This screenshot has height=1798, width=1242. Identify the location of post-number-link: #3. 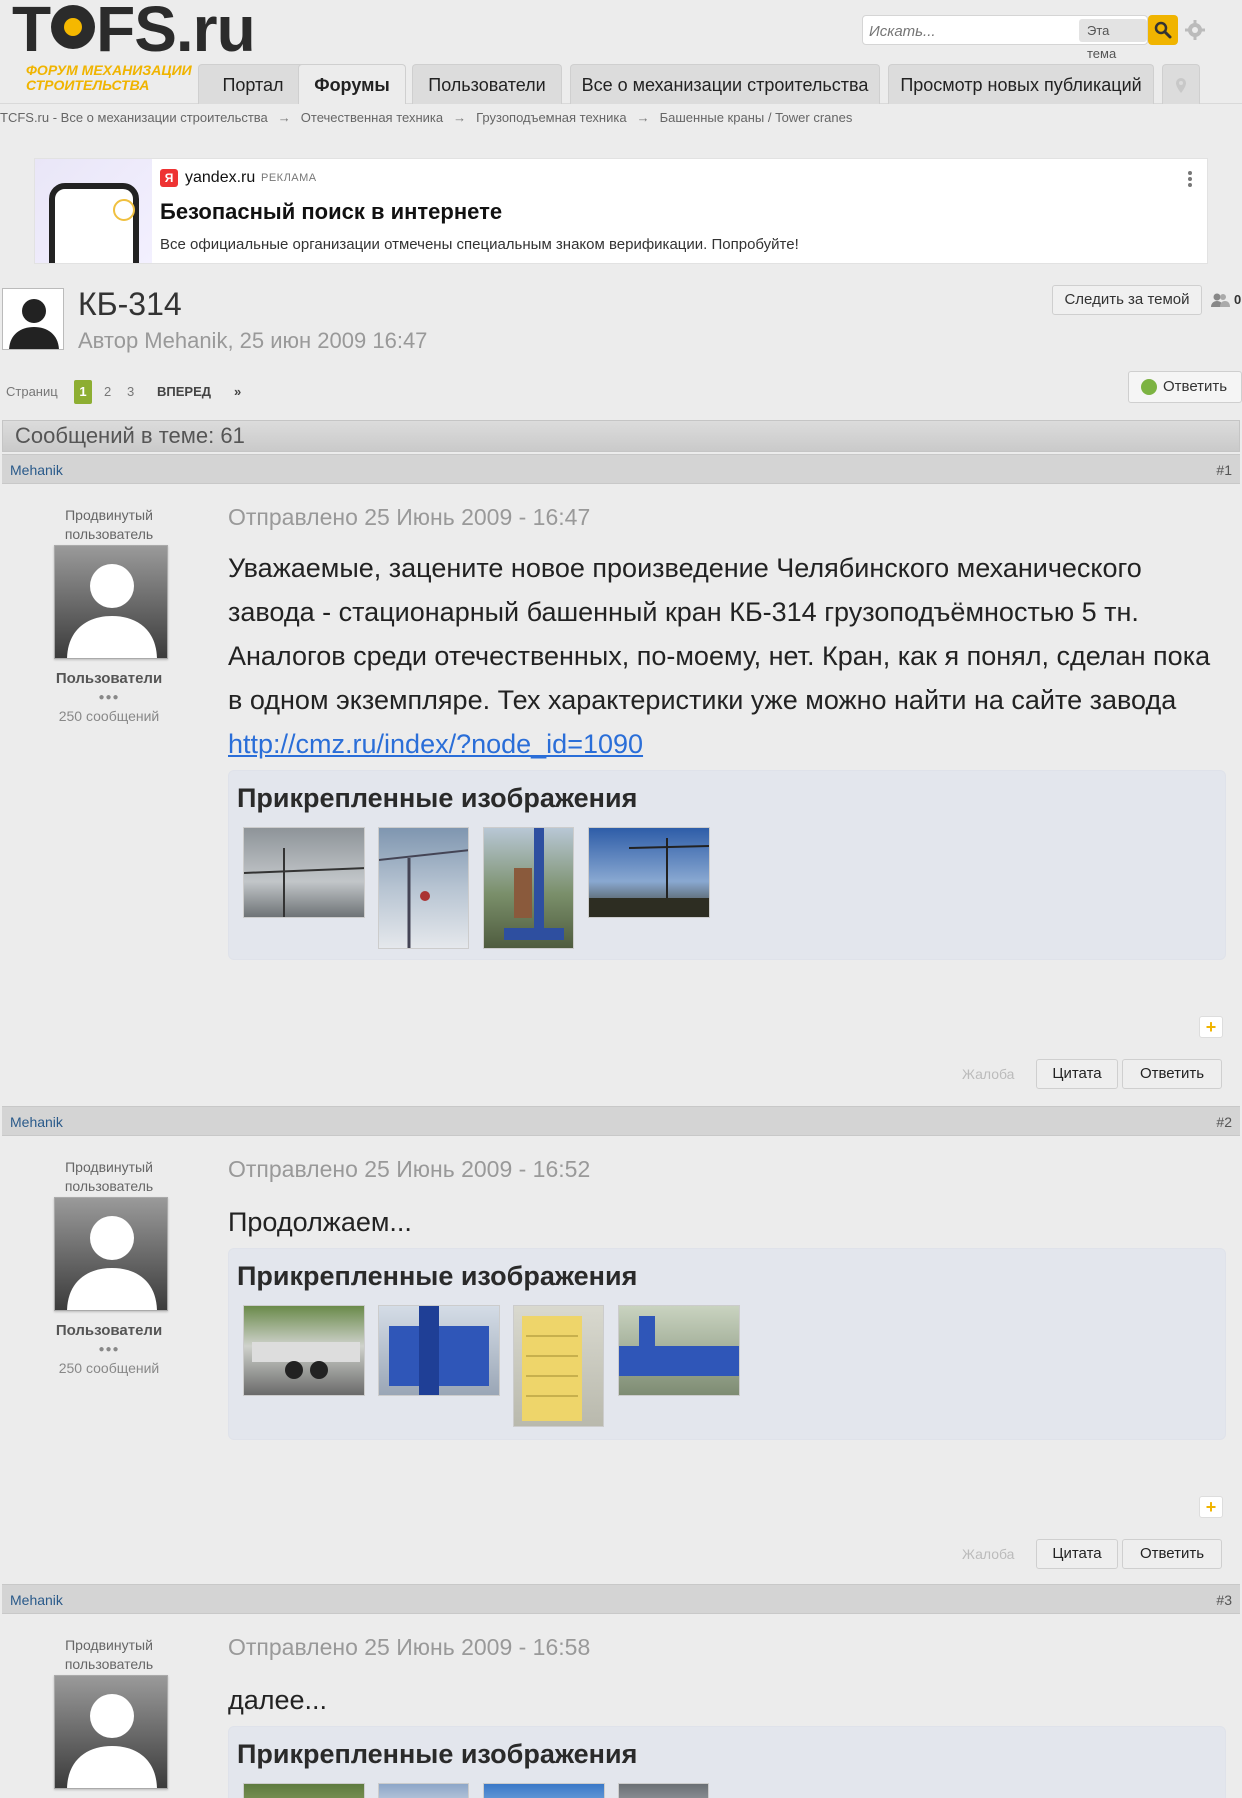
(1224, 1600).